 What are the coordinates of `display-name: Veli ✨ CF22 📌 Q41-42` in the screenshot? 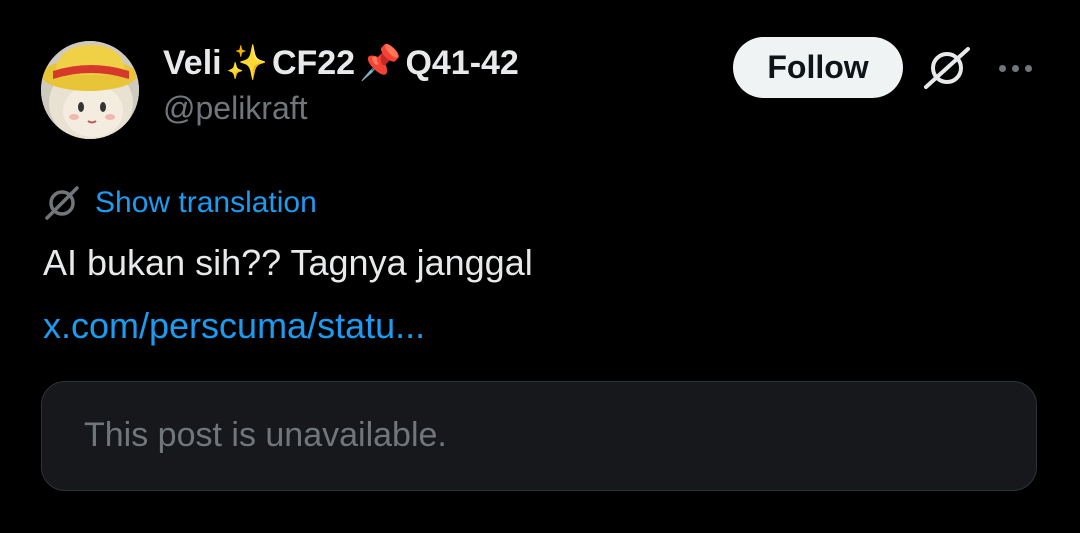 It's located at (341, 63).